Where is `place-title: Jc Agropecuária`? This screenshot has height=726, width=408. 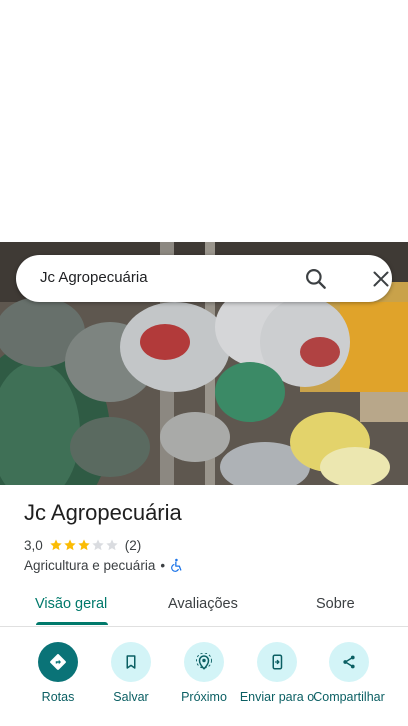
place-title: Jc Agropecuária is located at coordinates (103, 512).